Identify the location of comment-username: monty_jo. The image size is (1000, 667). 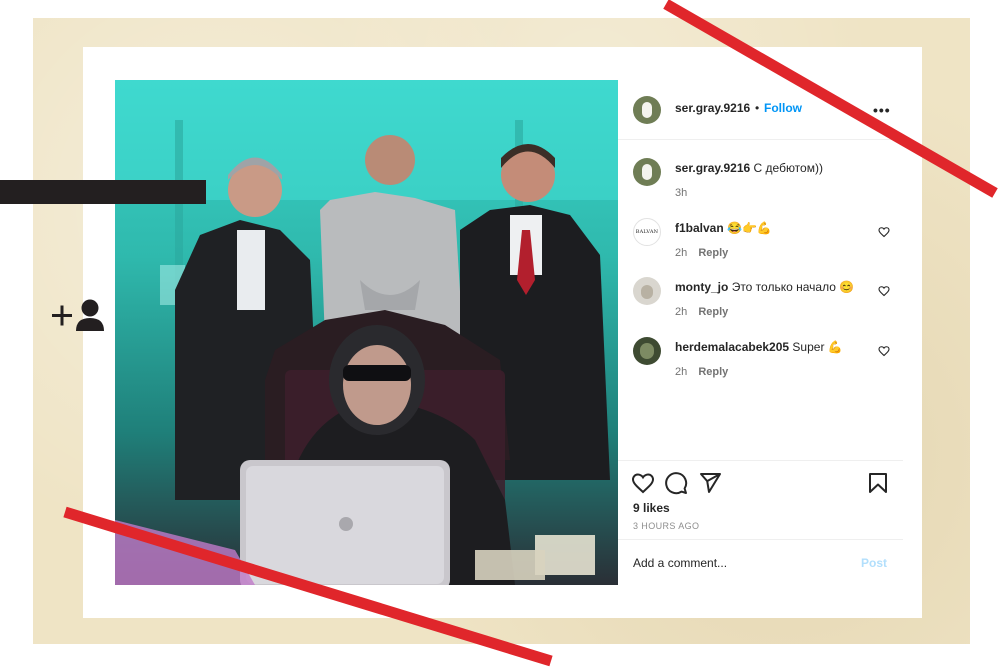
(701, 287).